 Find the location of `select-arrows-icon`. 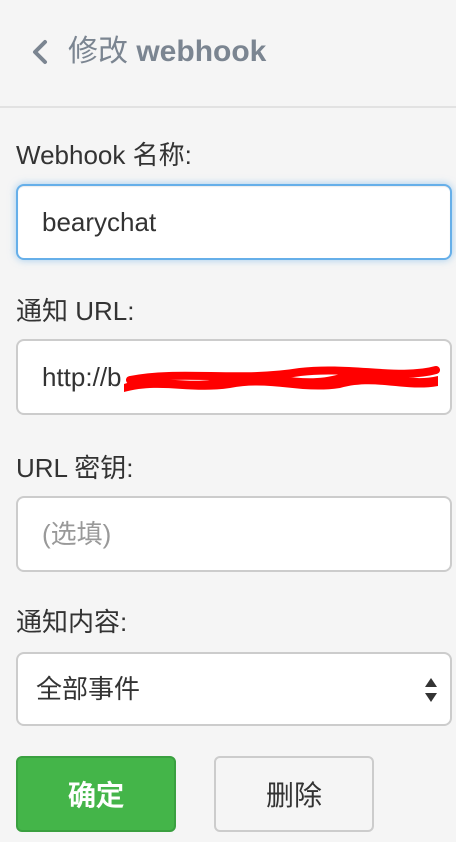

select-arrows-icon is located at coordinates (431, 690).